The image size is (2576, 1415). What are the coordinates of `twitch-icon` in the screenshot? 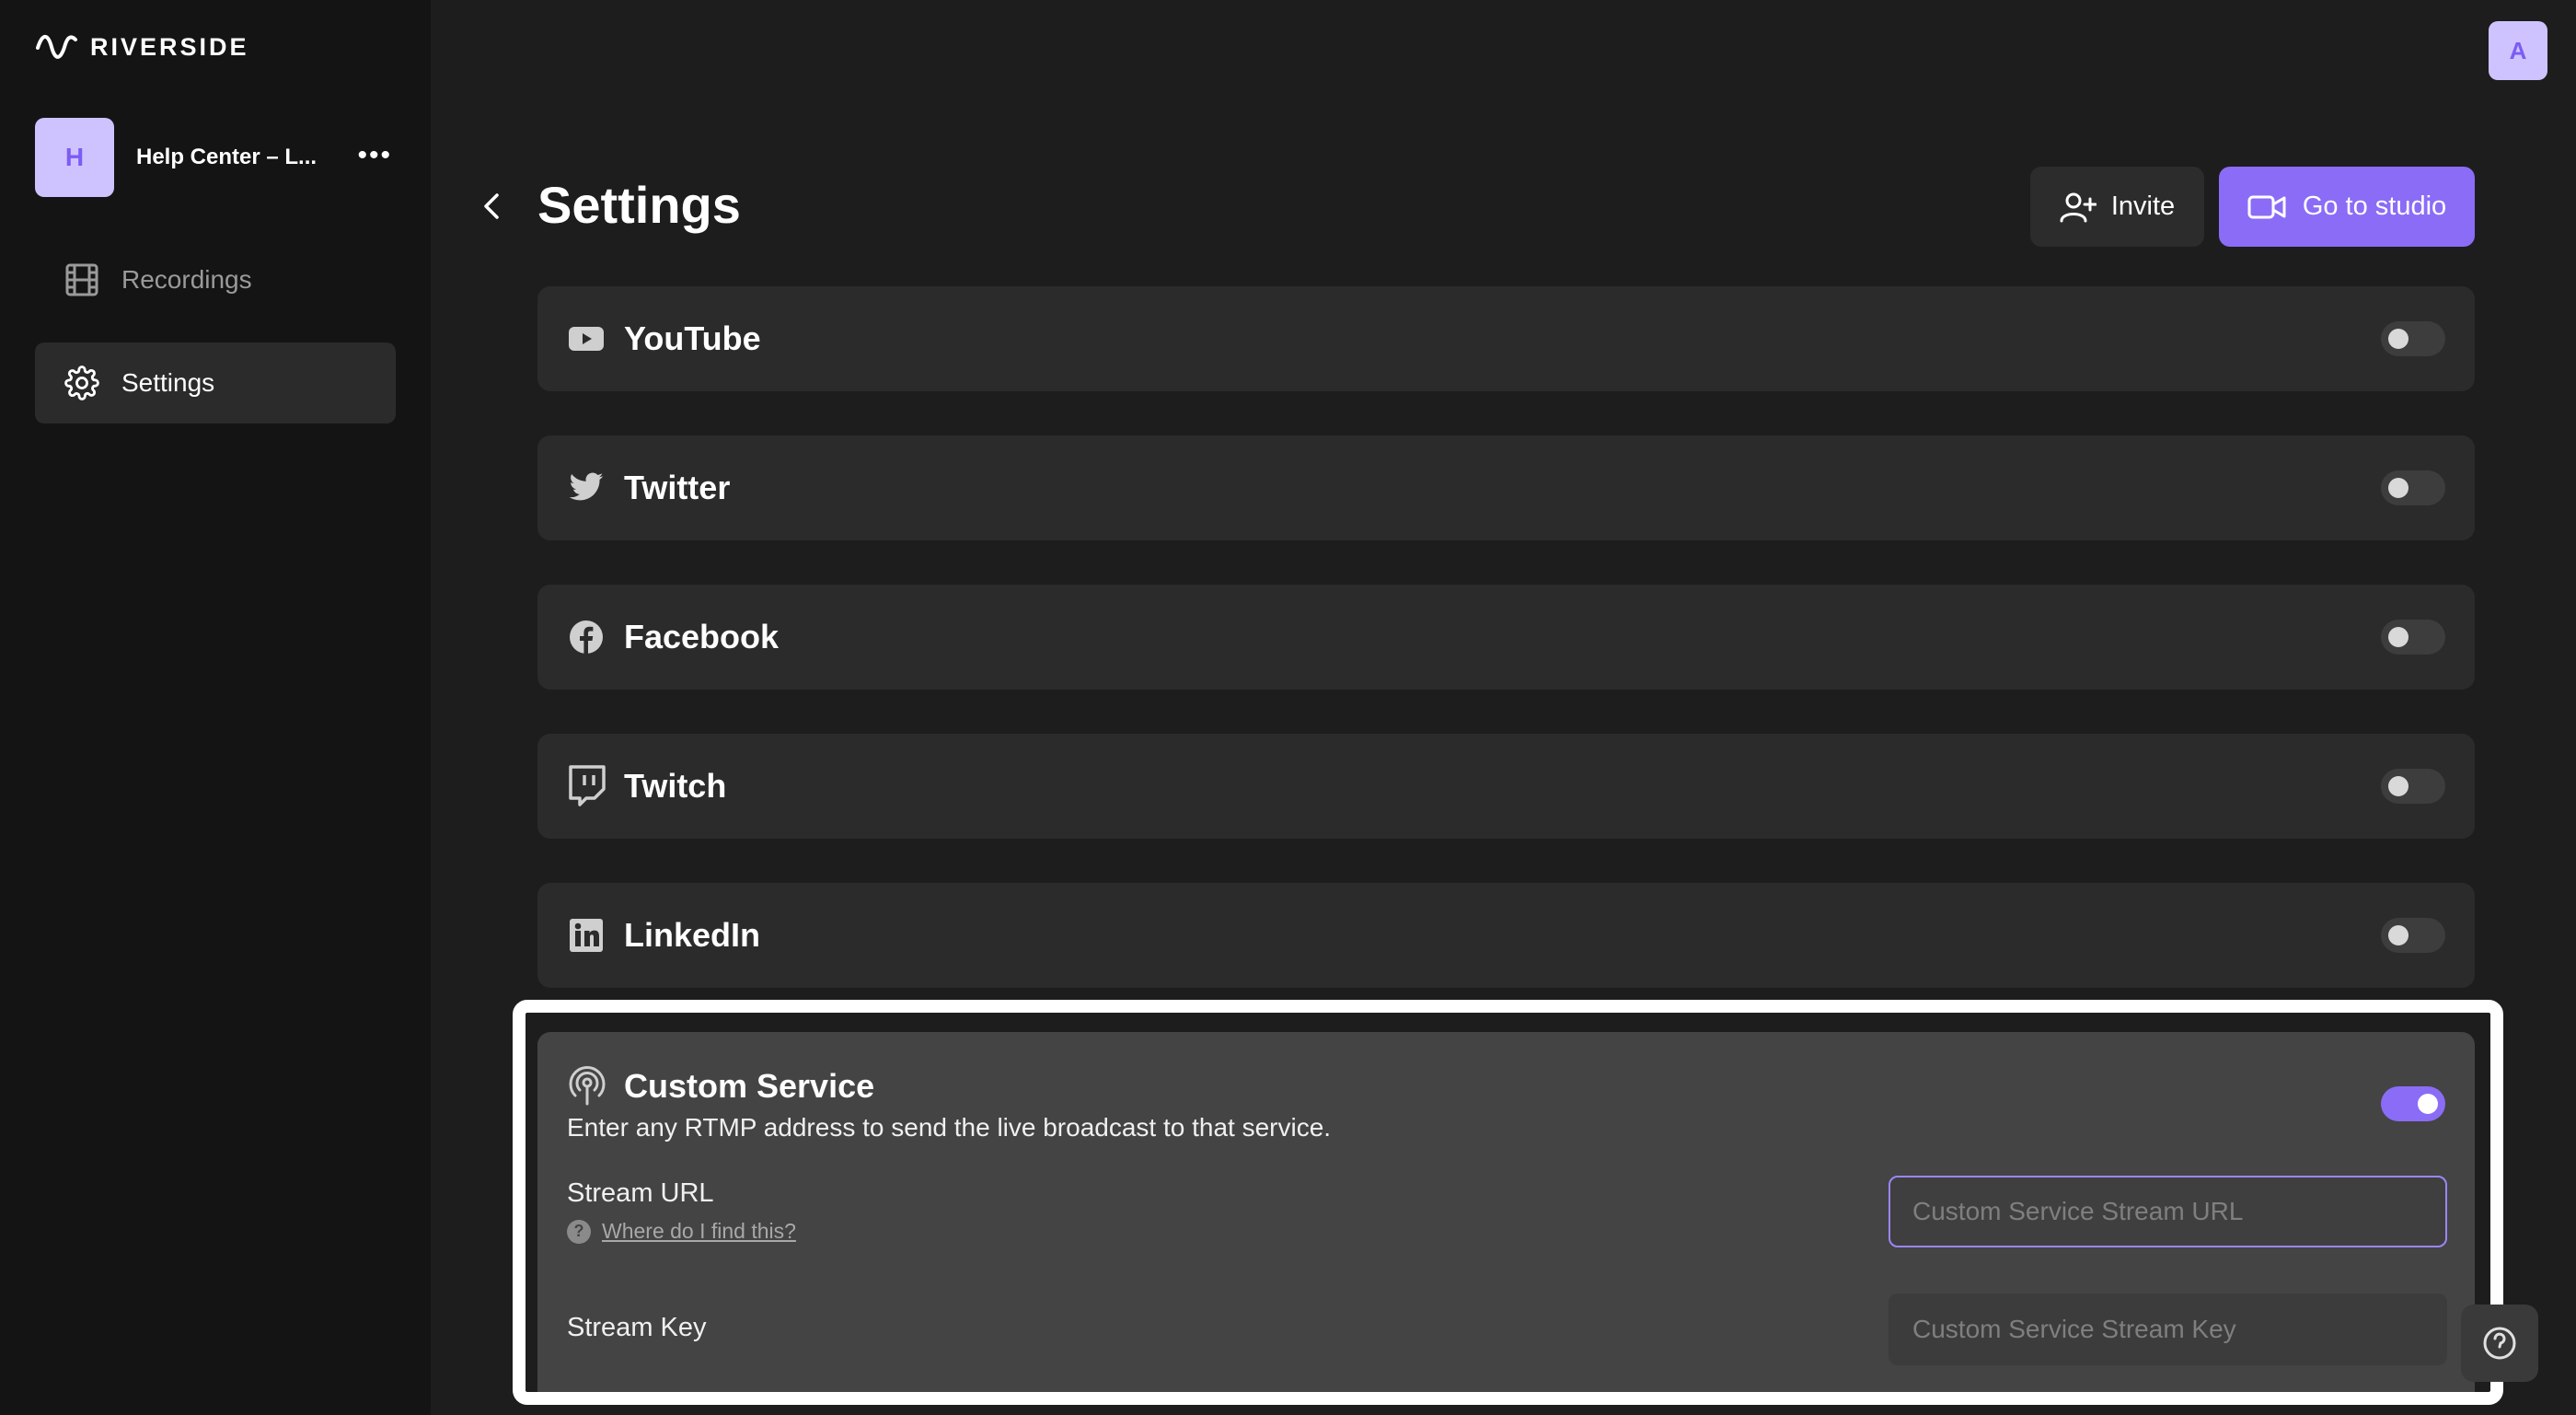 It's located at (586, 786).